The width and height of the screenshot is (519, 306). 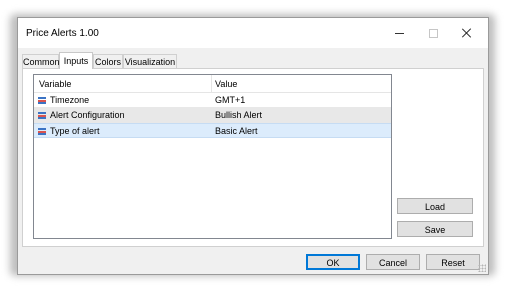 What do you see at coordinates (150, 61) in the screenshot?
I see `tab-visualization: Visualization` at bounding box center [150, 61].